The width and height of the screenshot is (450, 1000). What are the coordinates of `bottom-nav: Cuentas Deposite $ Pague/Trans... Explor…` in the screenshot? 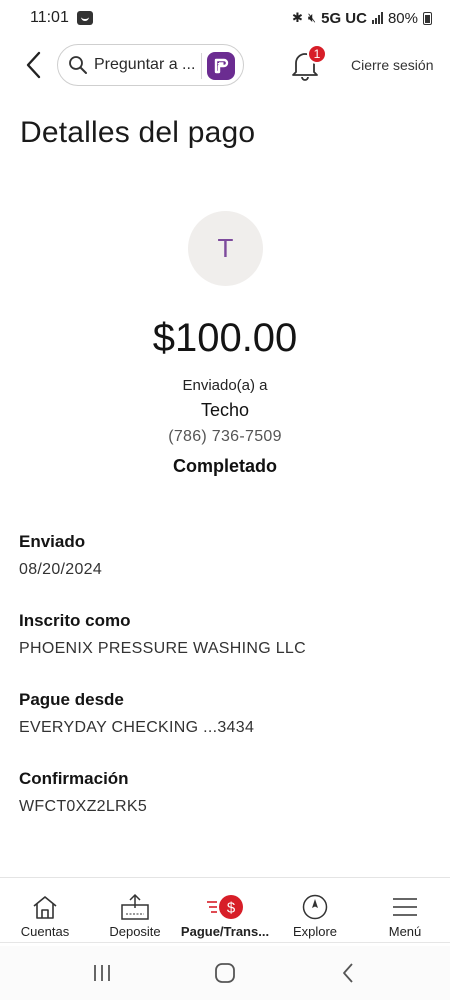 It's located at (225, 910).